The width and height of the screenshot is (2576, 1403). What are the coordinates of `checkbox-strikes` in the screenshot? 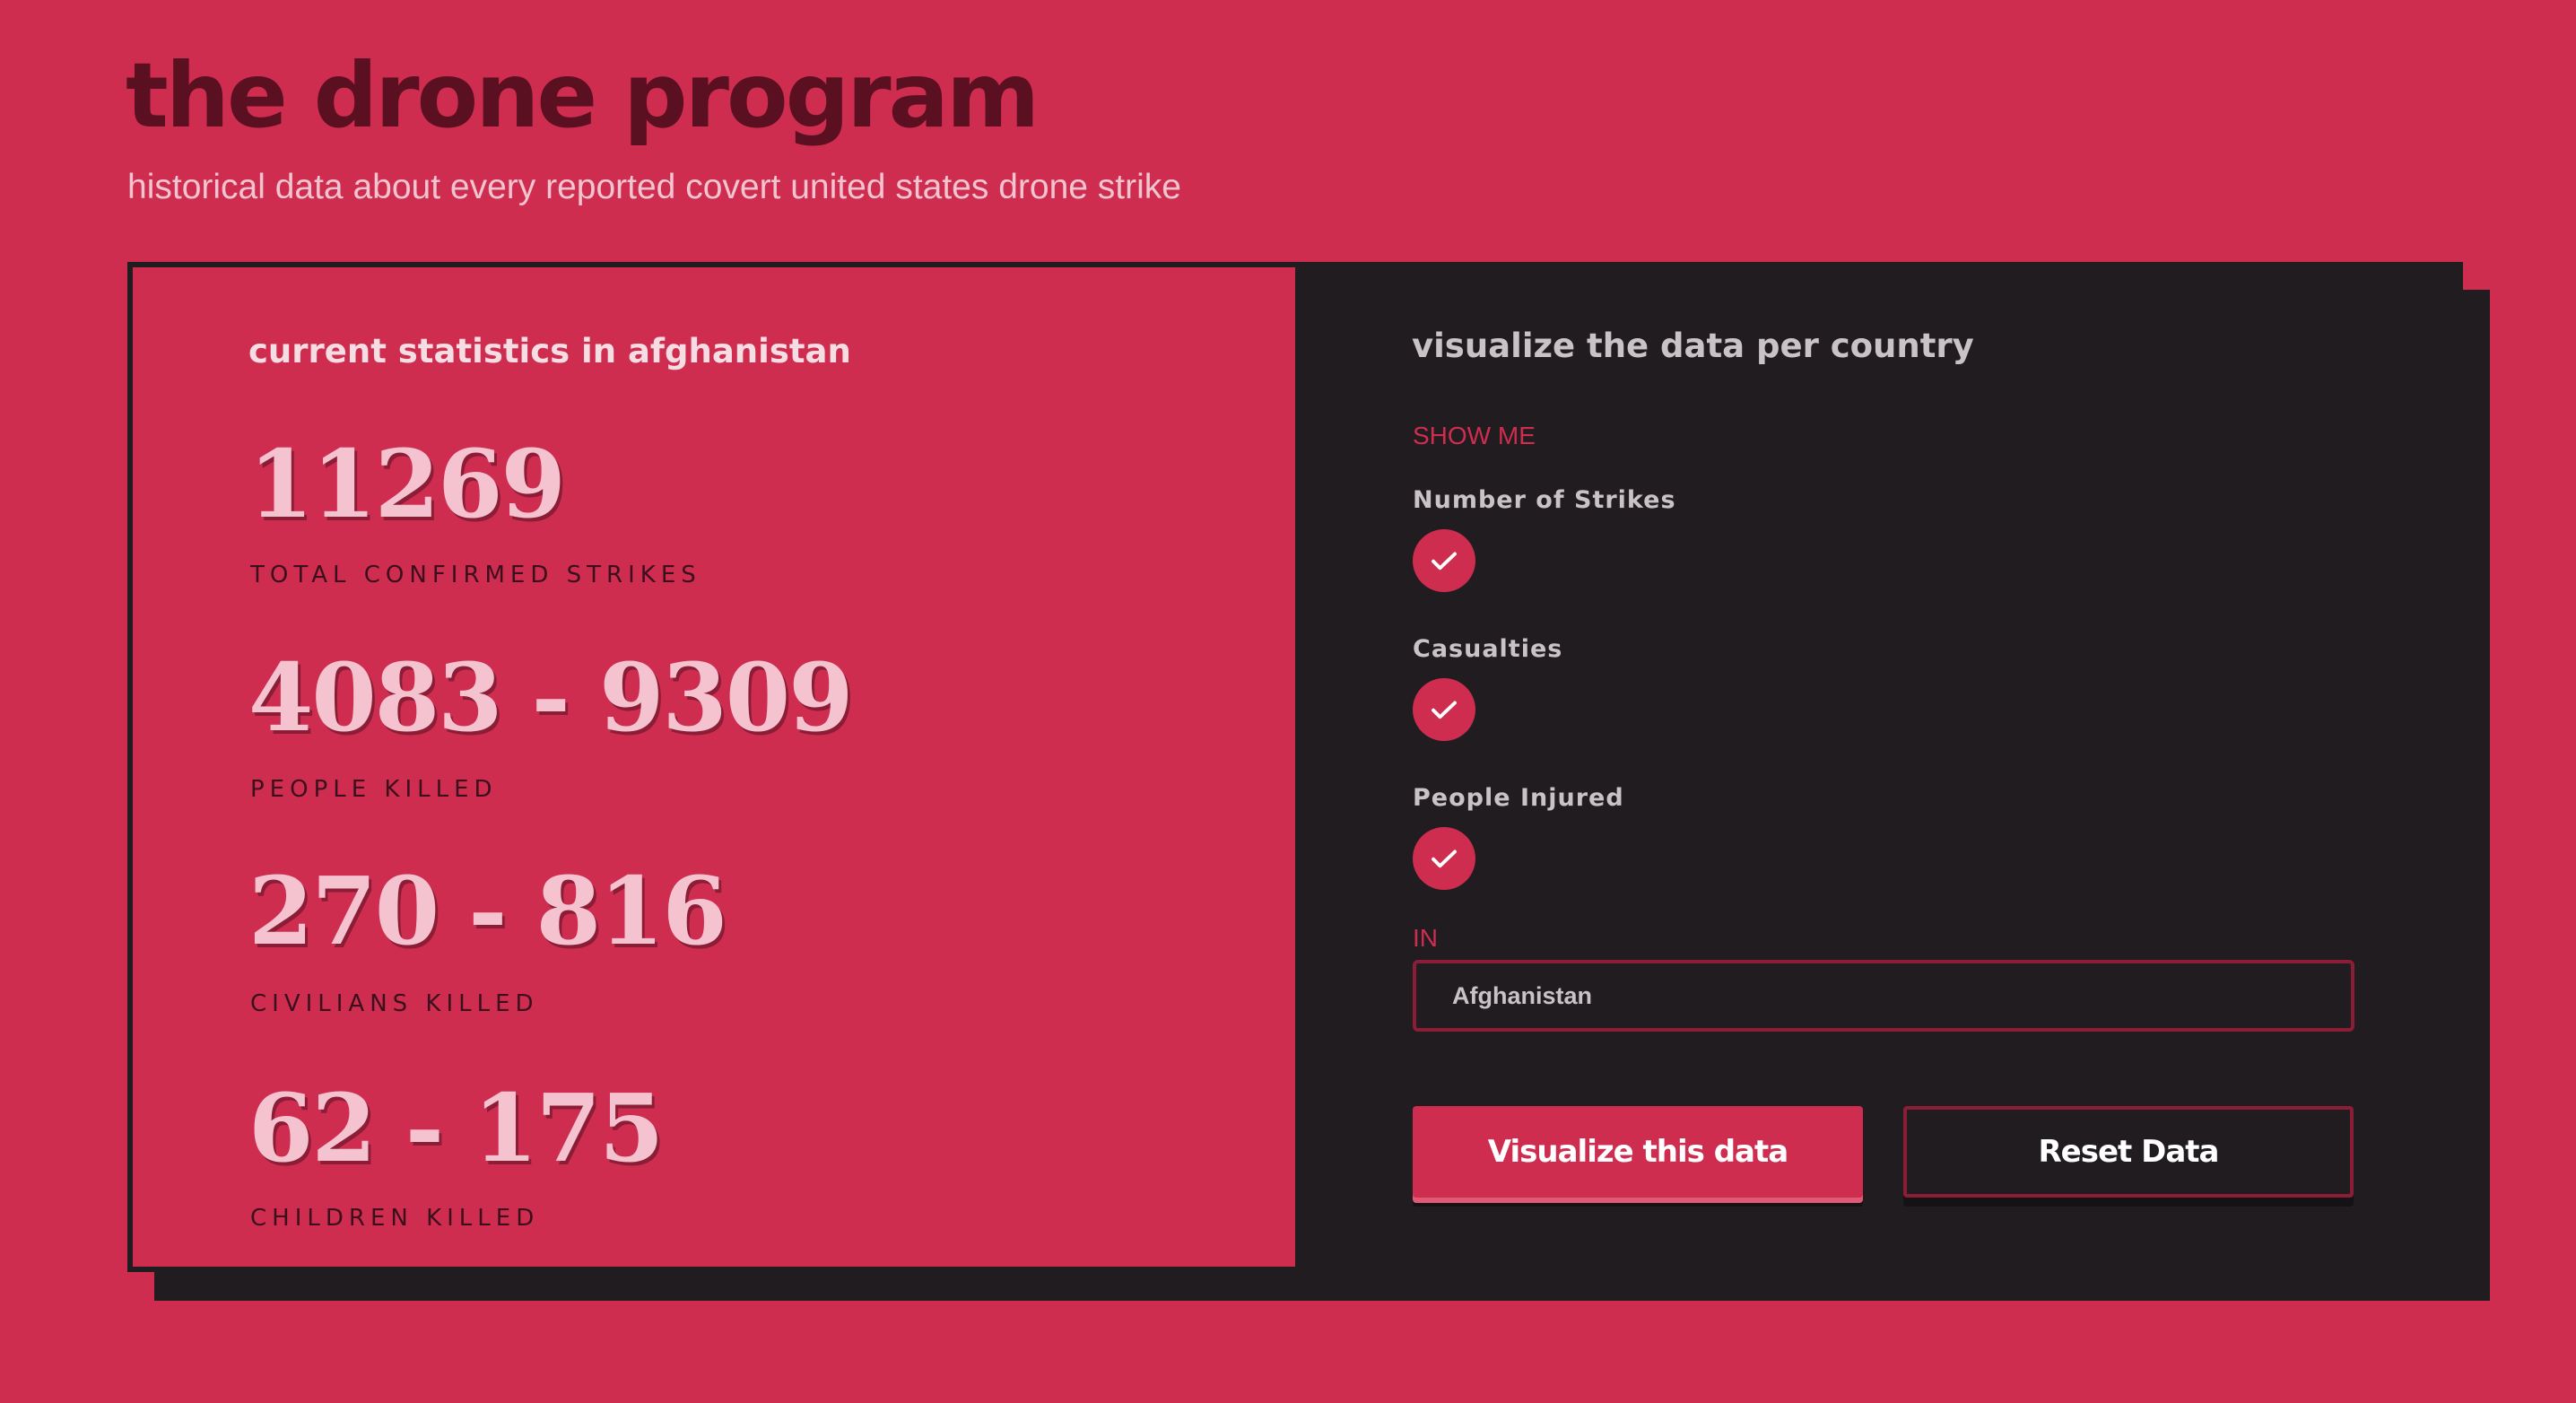 It's located at (1444, 560).